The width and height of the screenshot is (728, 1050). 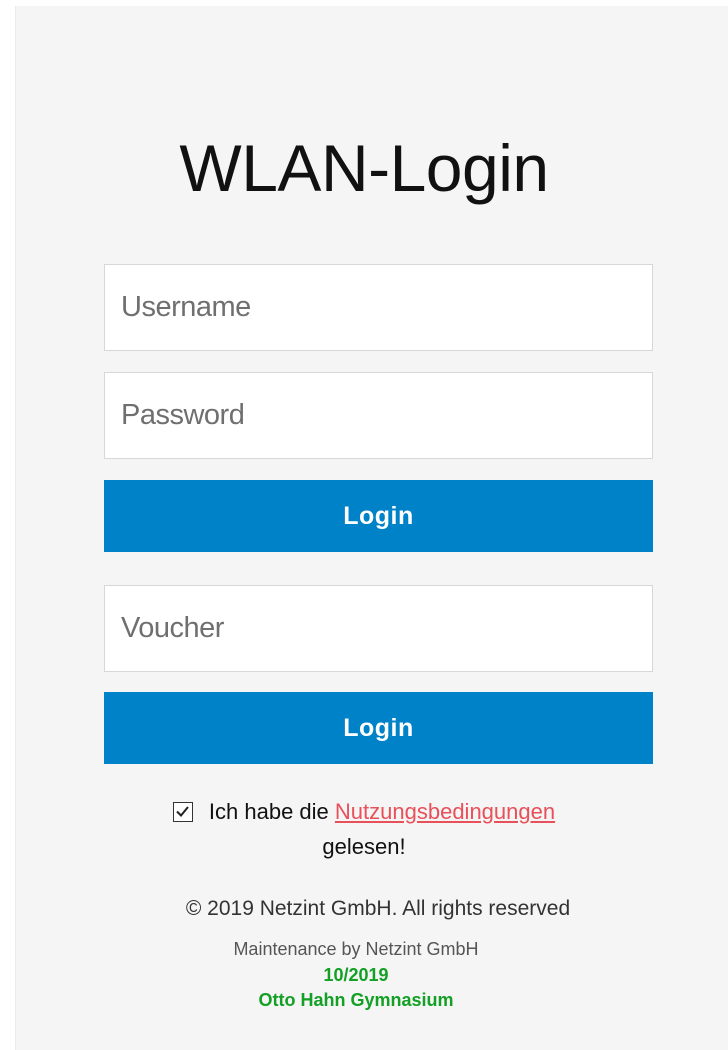 What do you see at coordinates (268, 811) in the screenshot?
I see `terms-prefix: Ich habe die` at bounding box center [268, 811].